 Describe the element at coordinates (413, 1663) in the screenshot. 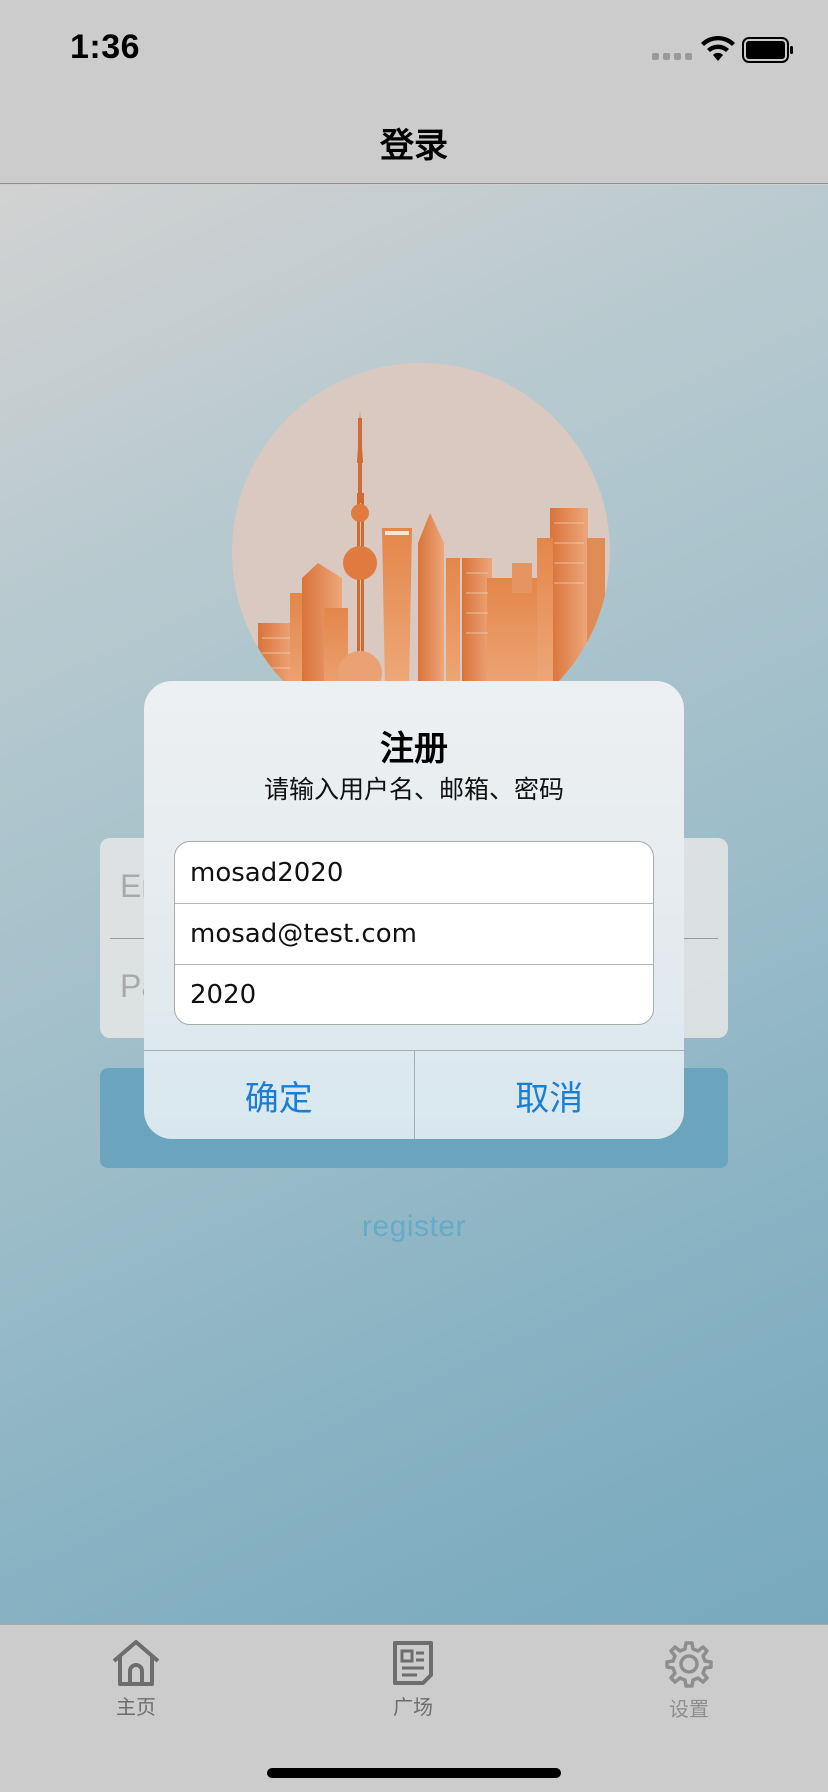

I see `document-icon` at that location.